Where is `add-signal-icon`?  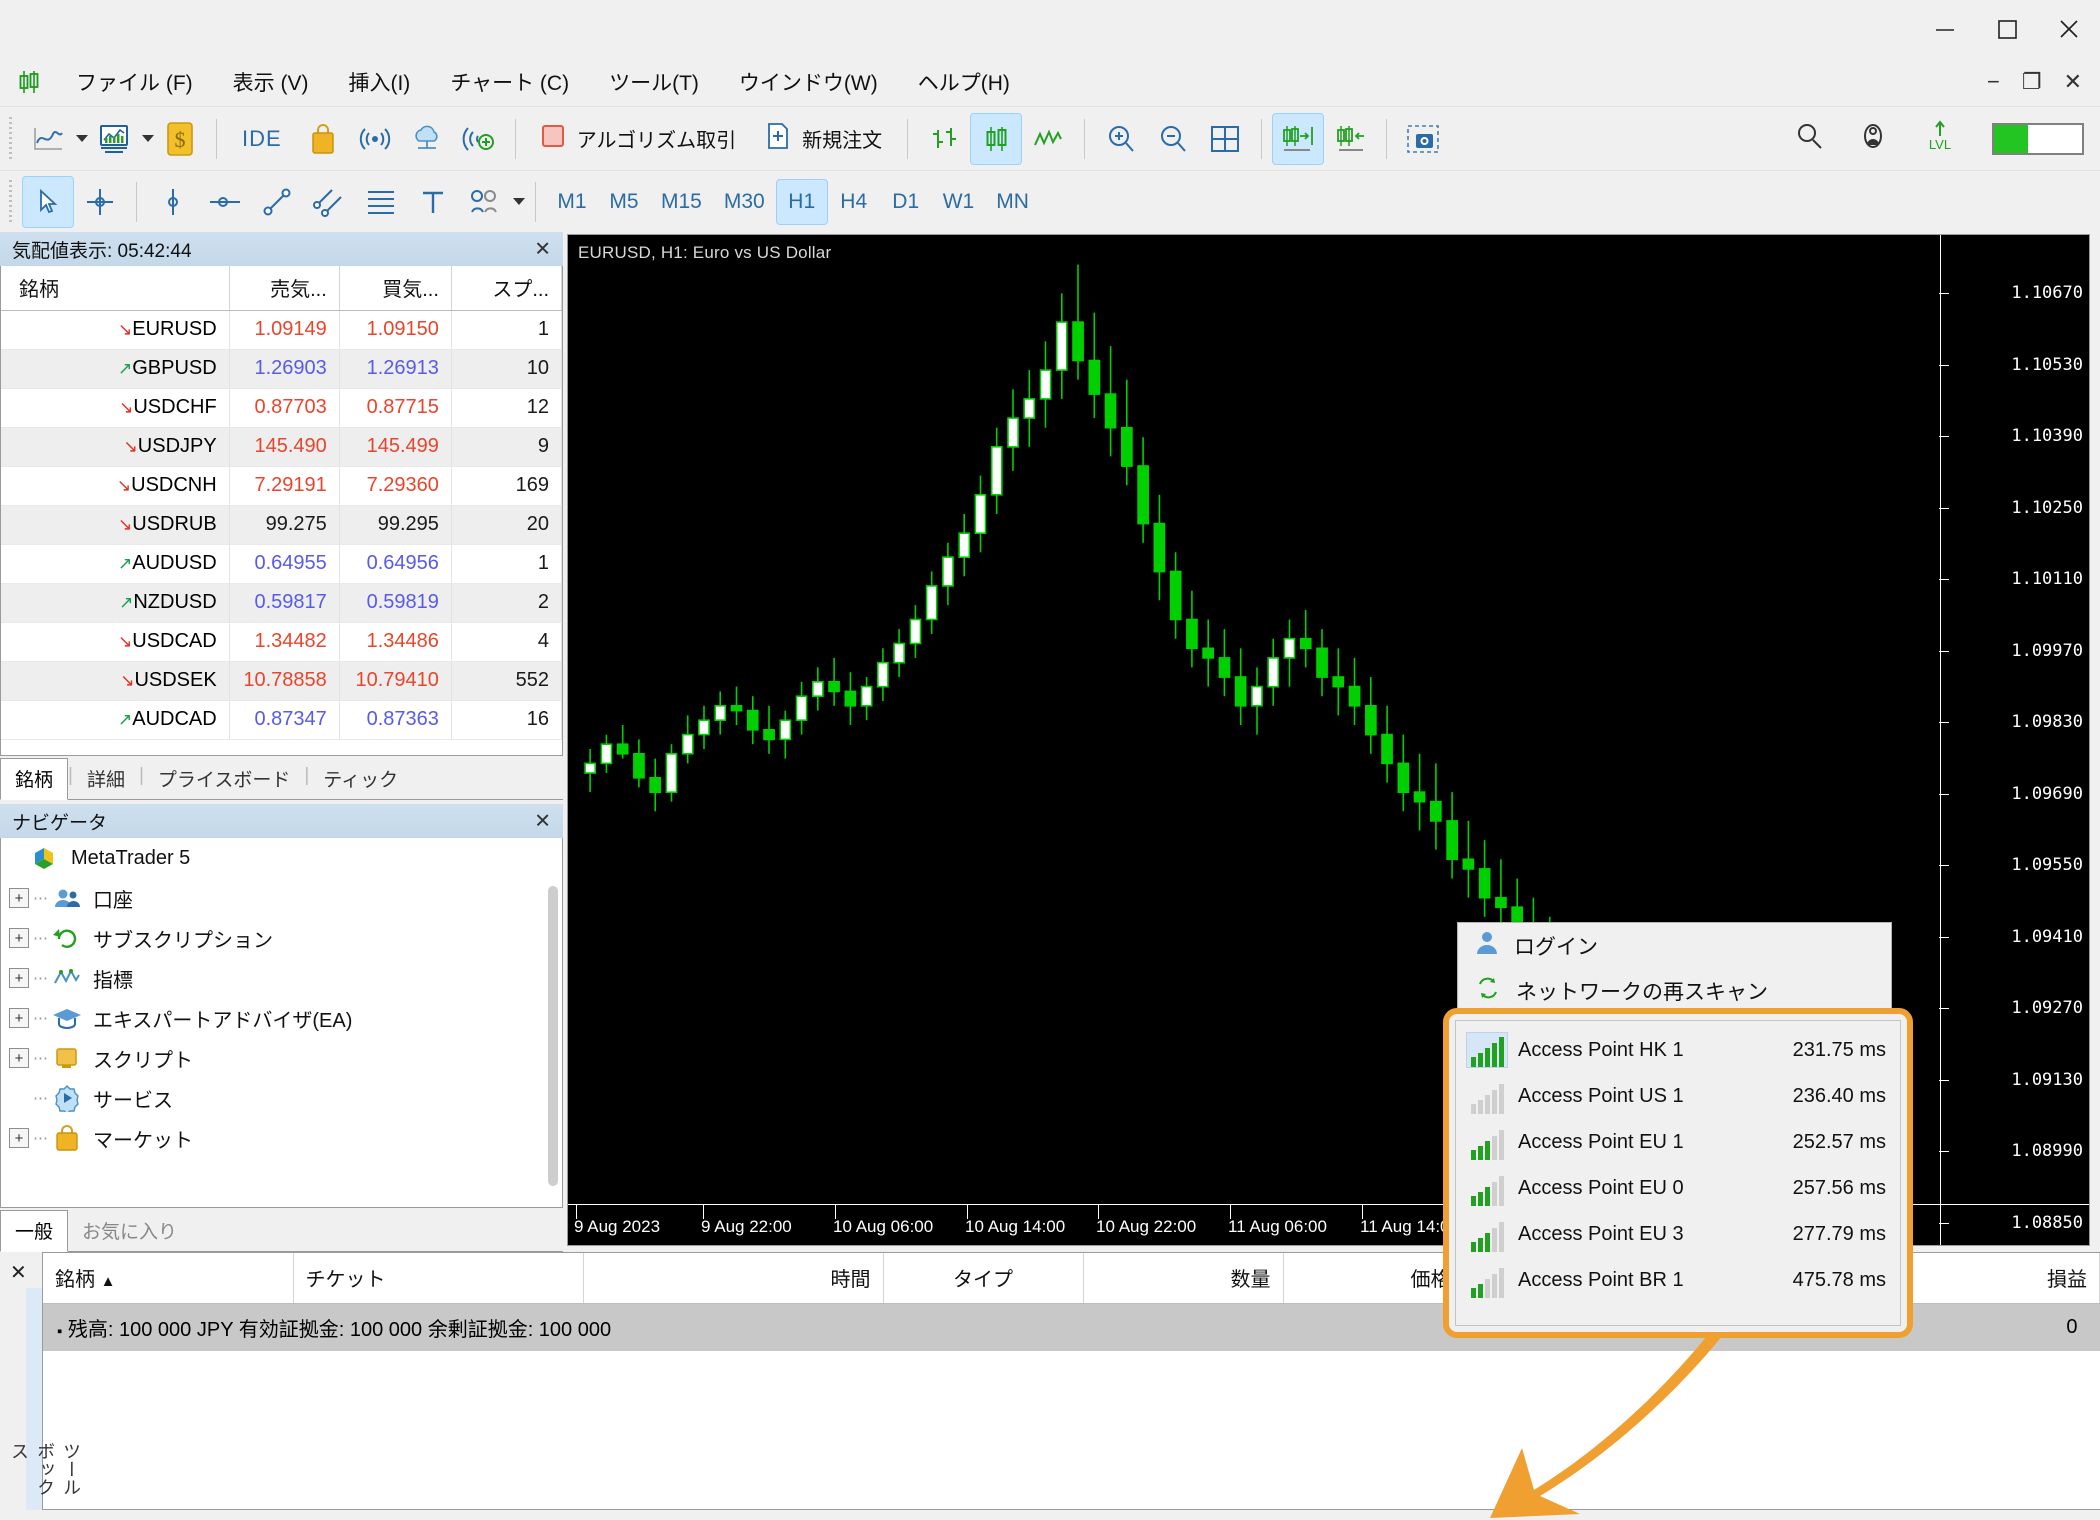 add-signal-icon is located at coordinates (479, 139).